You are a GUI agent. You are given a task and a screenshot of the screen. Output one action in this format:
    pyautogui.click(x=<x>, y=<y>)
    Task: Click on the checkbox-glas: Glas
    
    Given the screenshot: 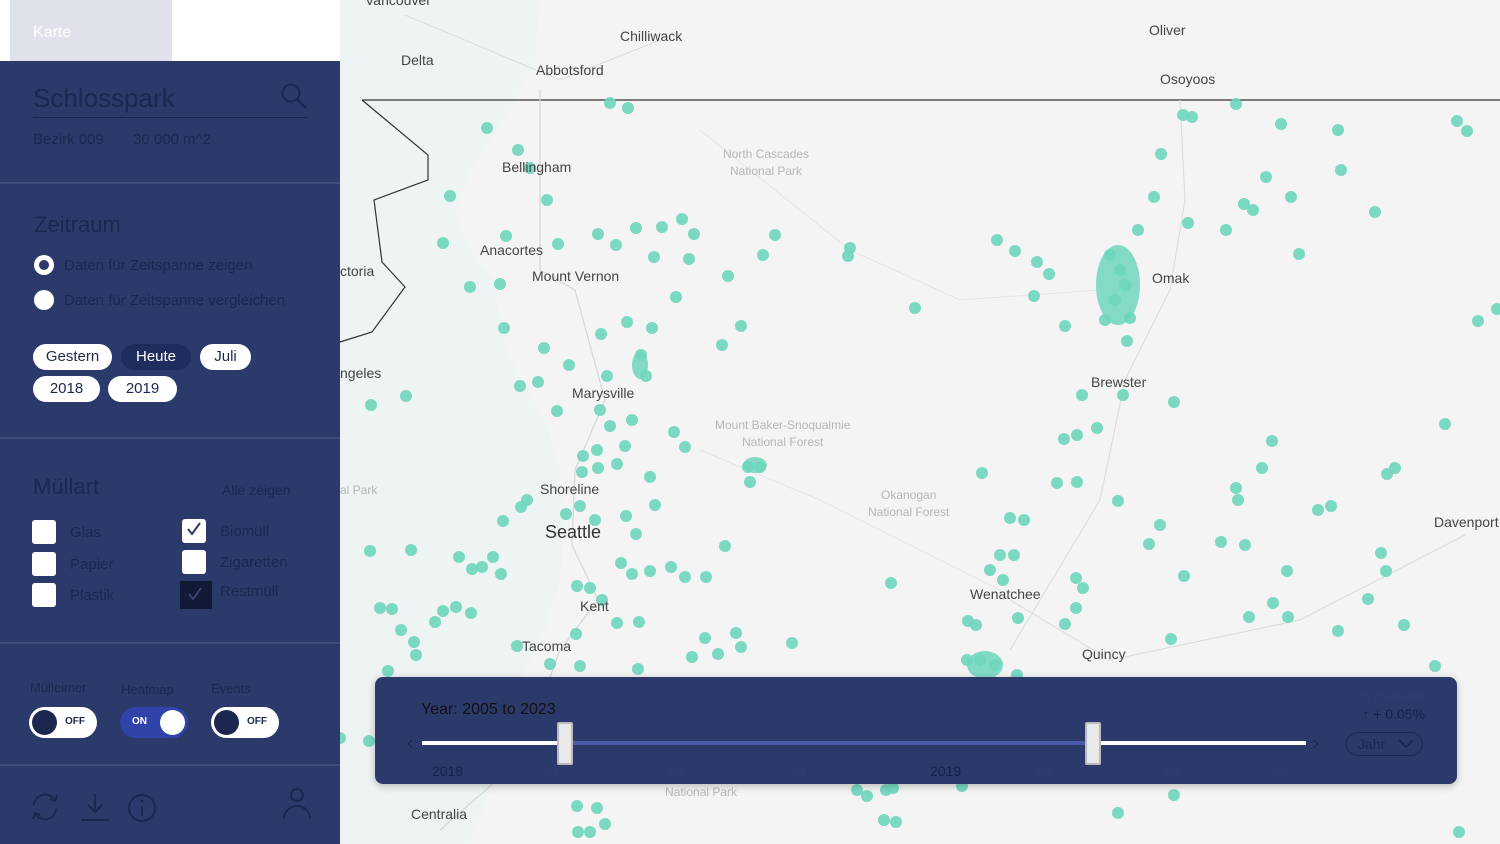 What is the action you would take?
    pyautogui.click(x=66, y=532)
    